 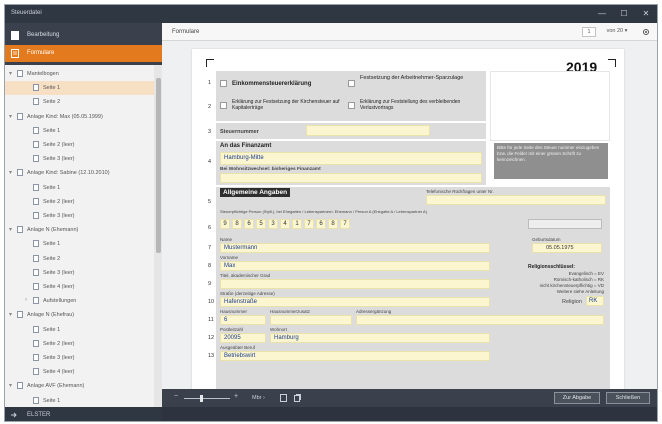 I want to click on maximize-button: ☐, so click(x=624, y=14).